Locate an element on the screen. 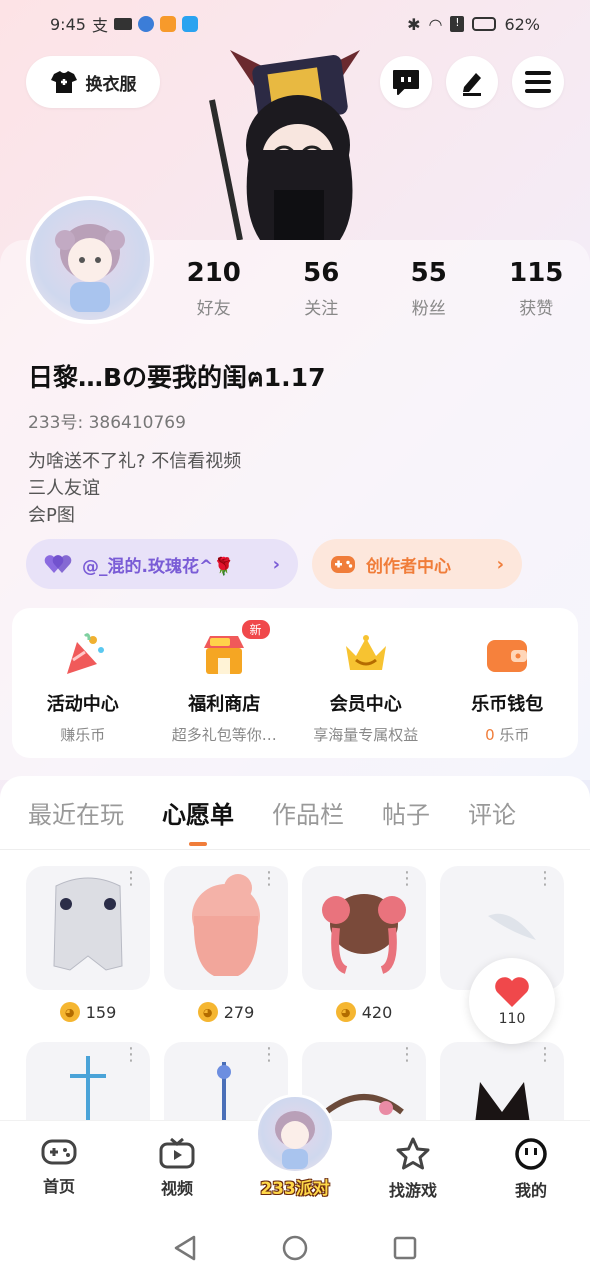  shop-icon is located at coordinates (224, 655).